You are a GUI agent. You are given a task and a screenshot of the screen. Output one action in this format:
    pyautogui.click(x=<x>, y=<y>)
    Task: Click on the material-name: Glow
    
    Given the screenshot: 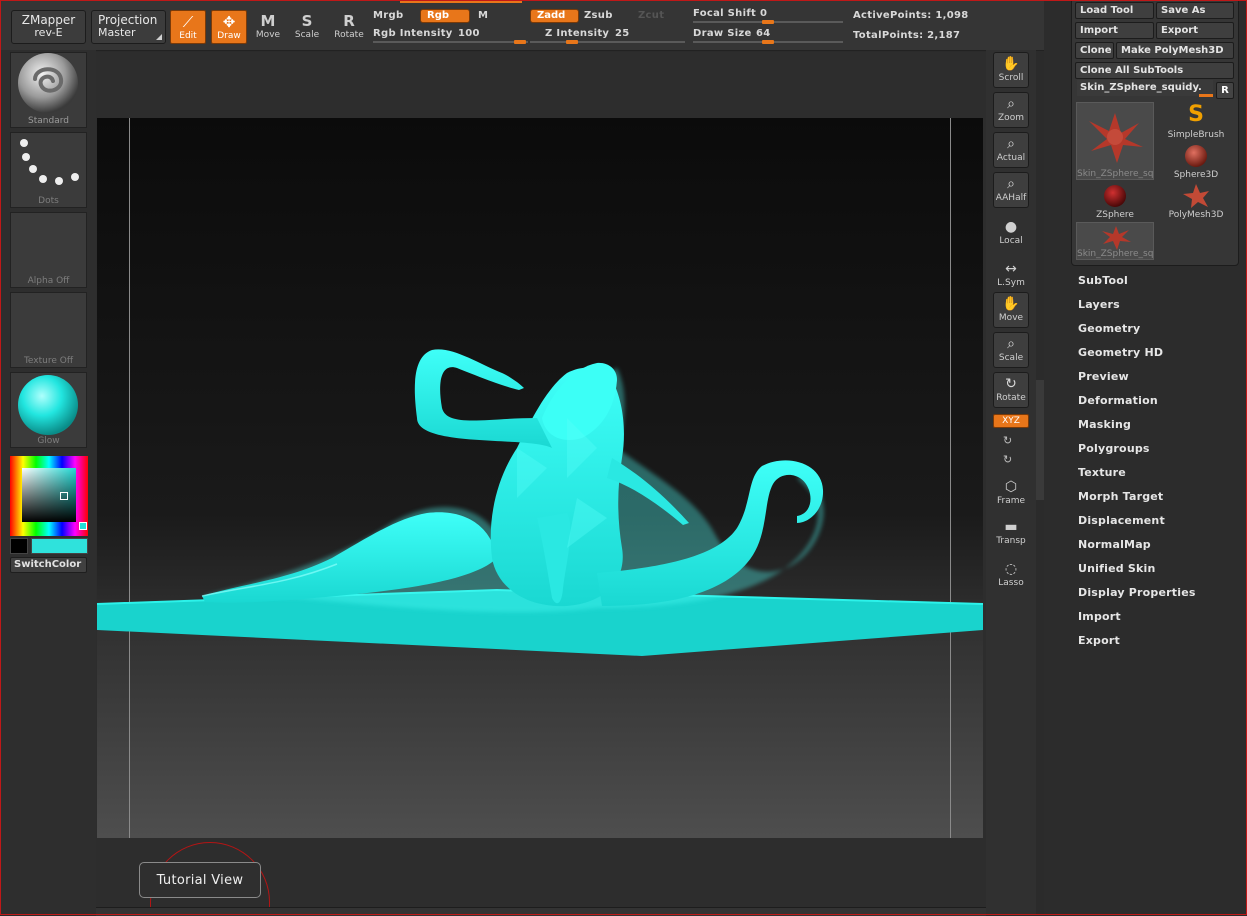 What is the action you would take?
    pyautogui.click(x=48, y=441)
    